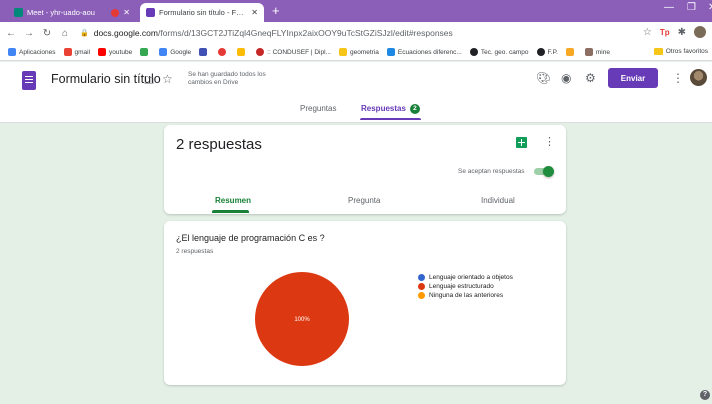  What do you see at coordinates (84, 33) in the screenshot?
I see `lock-icon: 🔒` at bounding box center [84, 33].